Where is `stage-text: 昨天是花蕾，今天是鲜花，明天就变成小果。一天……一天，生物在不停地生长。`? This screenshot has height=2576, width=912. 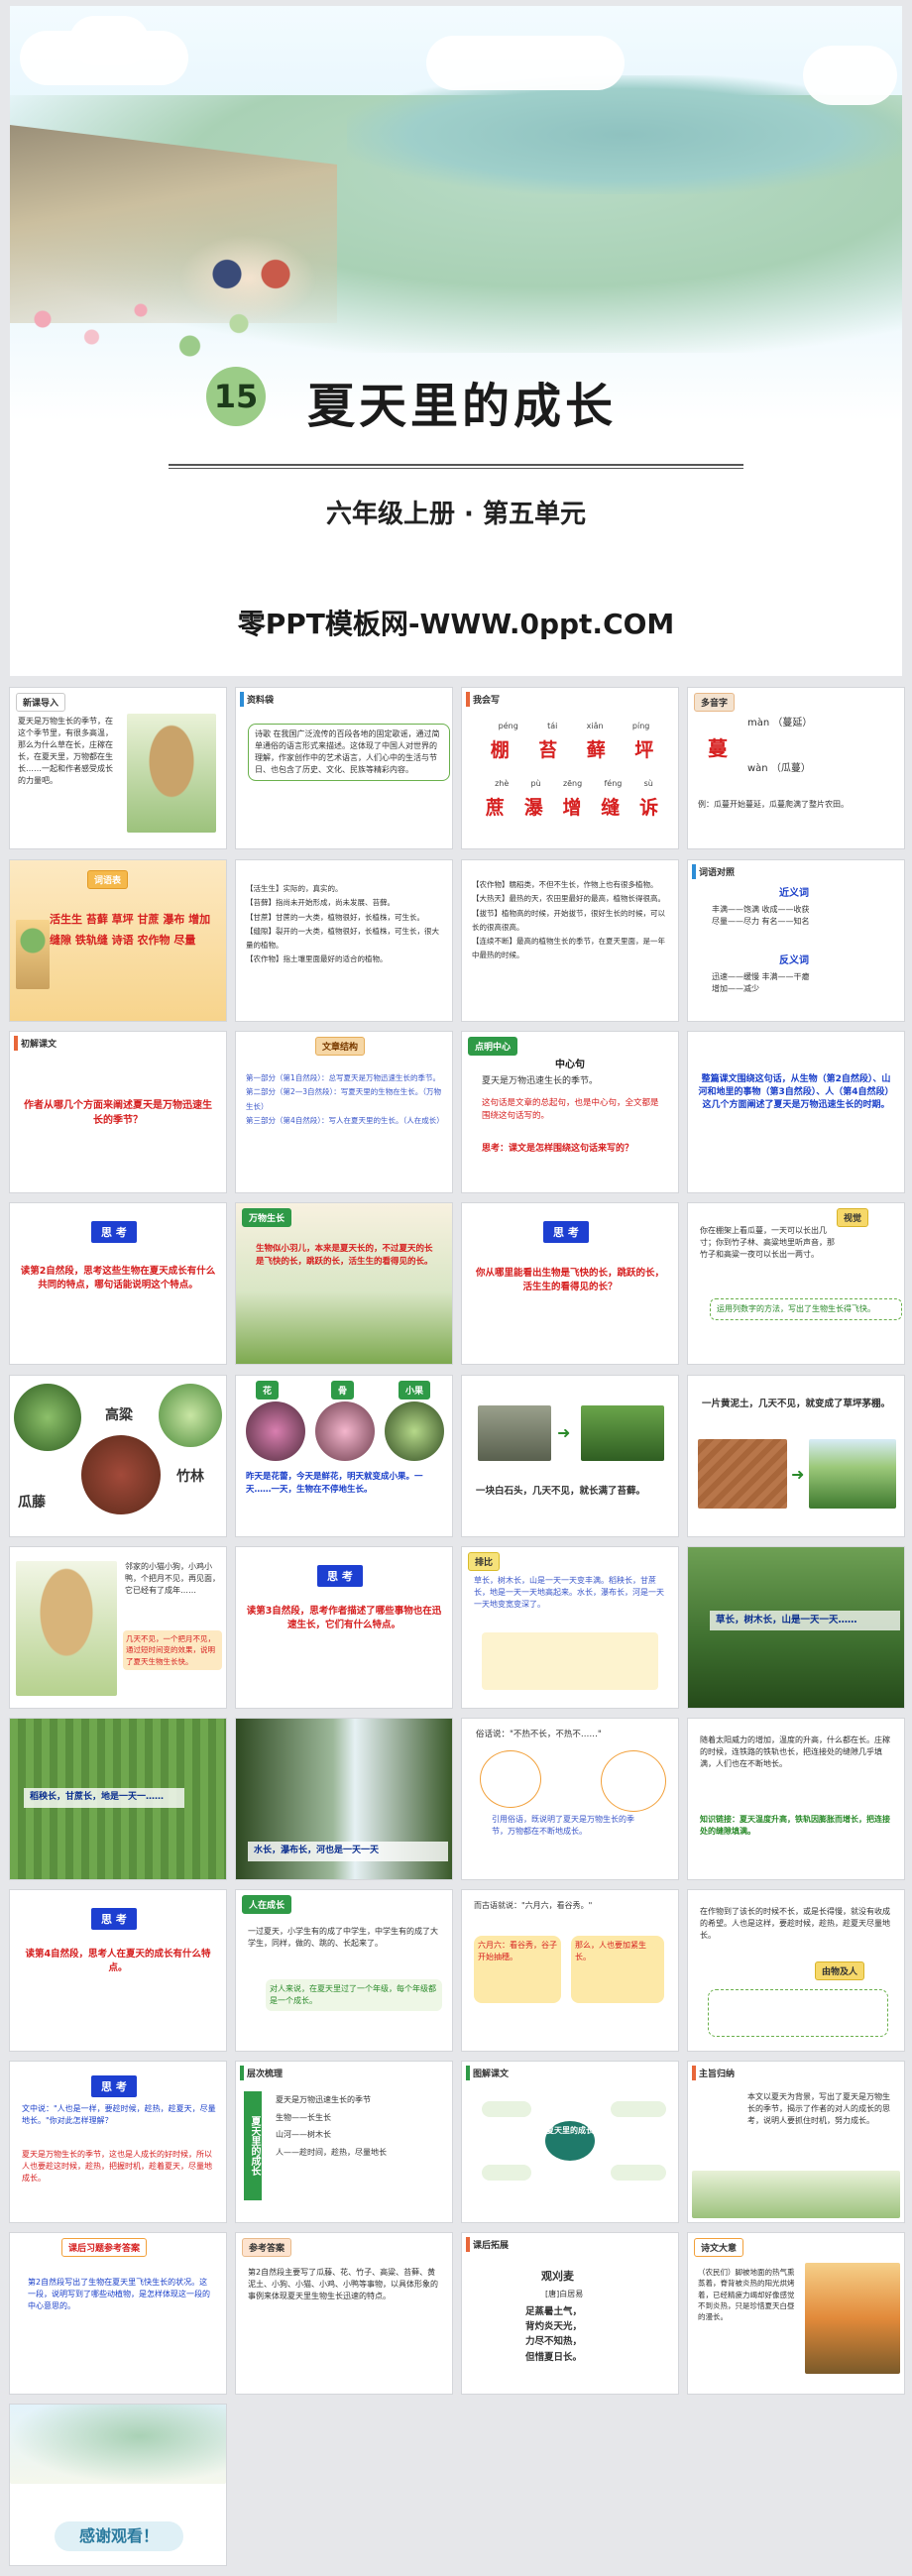
stage-text: 昨天是花蕾，今天是鲜花，明天就变成小果。一天……一天，生物在不停地生长。 is located at coordinates (334, 1483).